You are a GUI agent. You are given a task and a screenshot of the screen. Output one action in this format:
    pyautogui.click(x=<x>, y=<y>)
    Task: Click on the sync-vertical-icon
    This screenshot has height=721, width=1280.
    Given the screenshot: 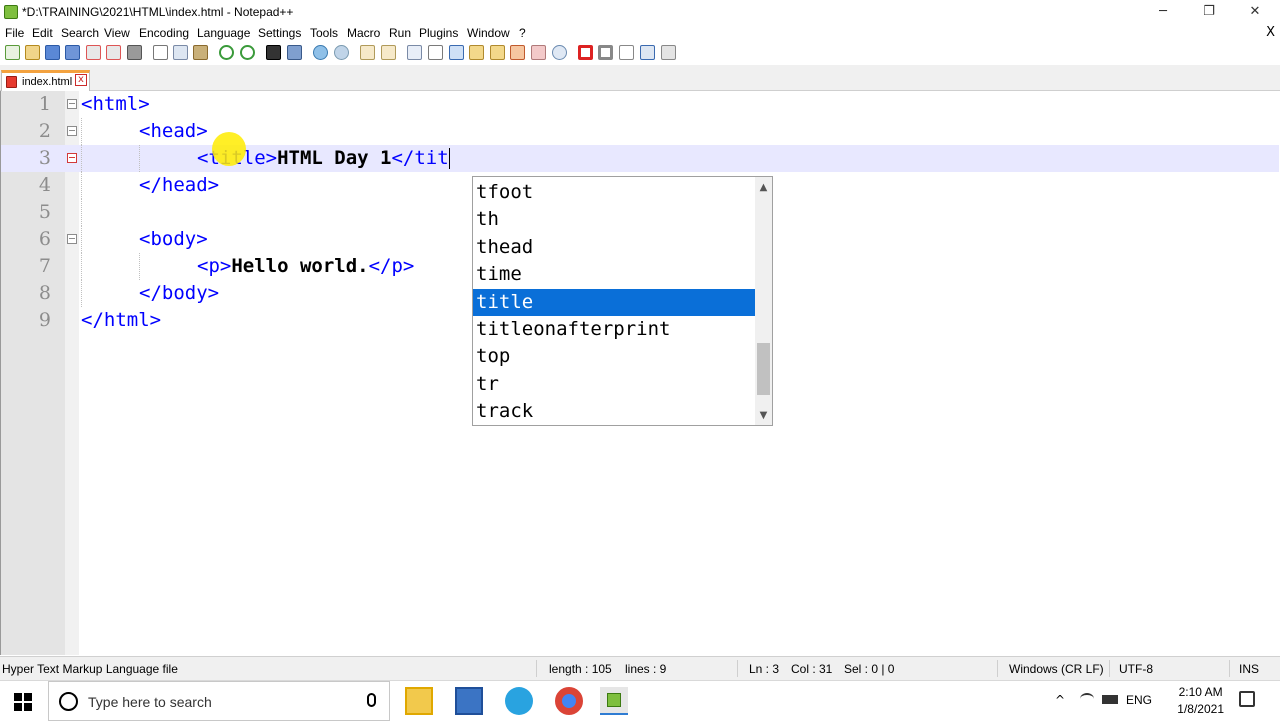 What is the action you would take?
    pyautogui.click(x=367, y=52)
    